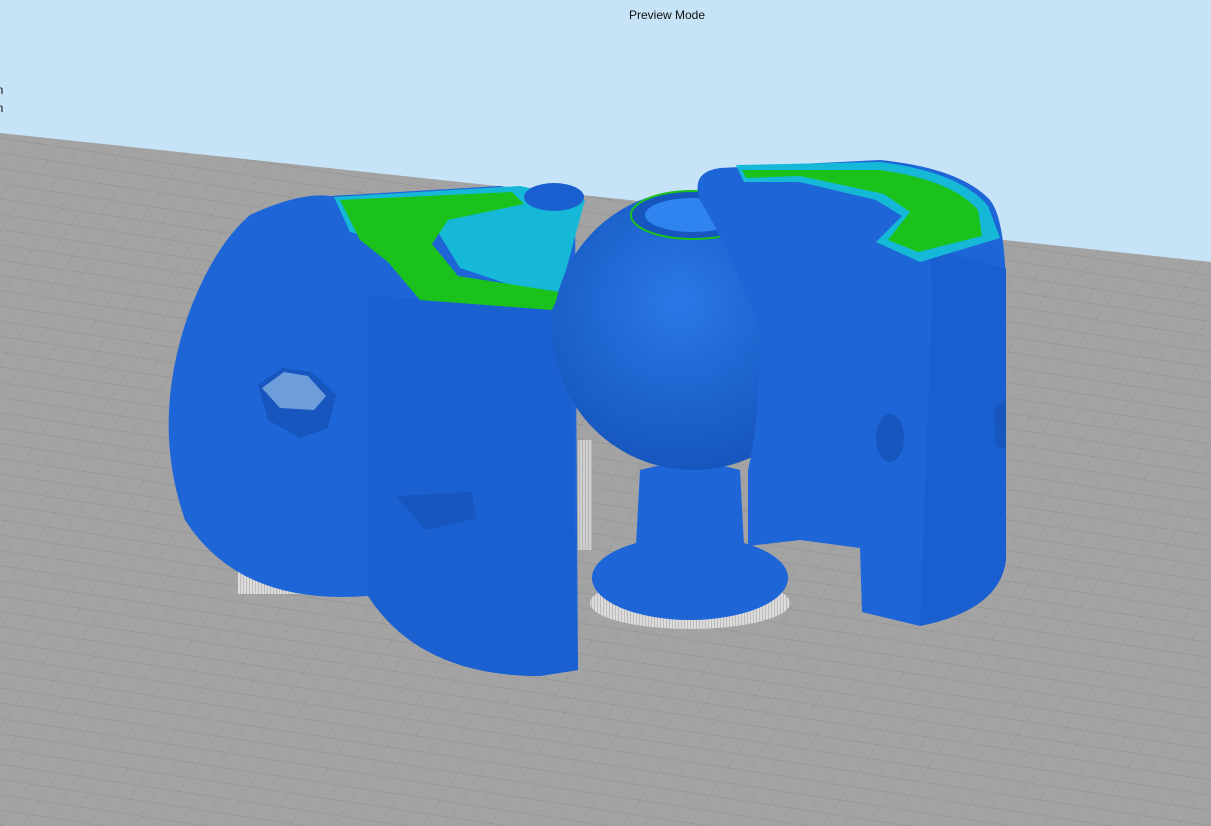 This screenshot has width=1211, height=826. I want to click on side-panel-label-2: on, so click(1, 108).